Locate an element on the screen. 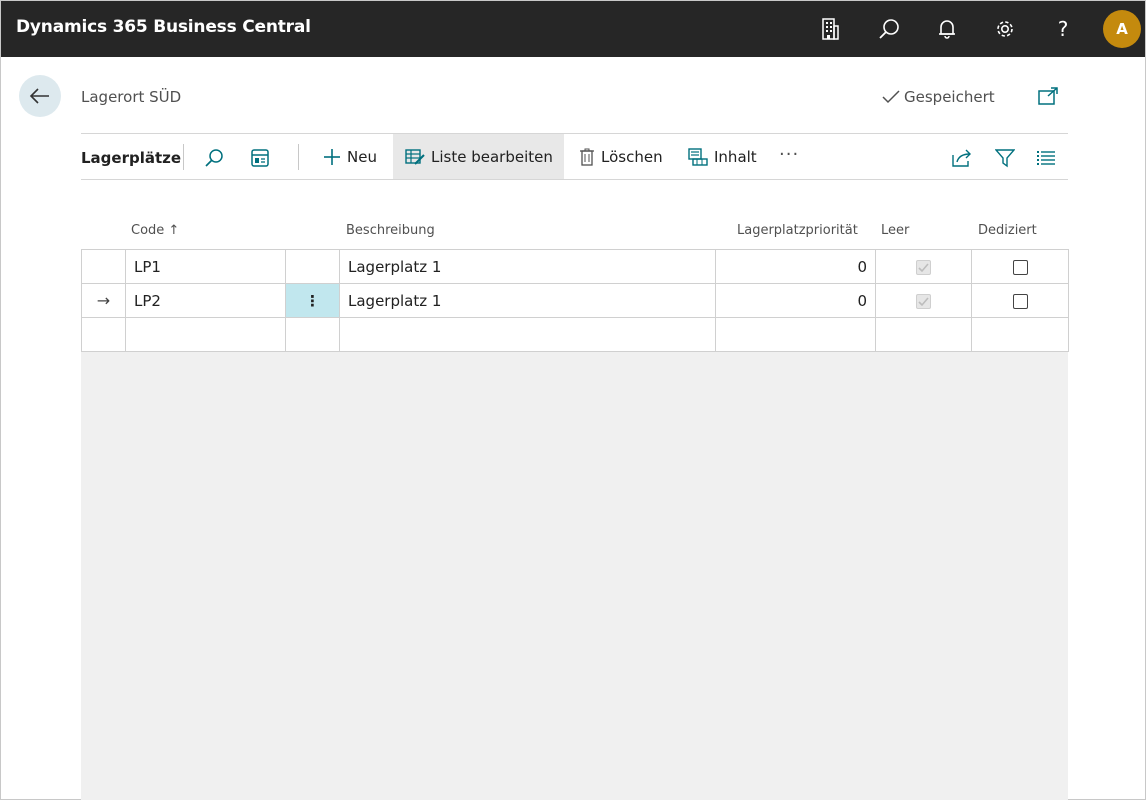  page-title: Lagerort SÜD is located at coordinates (131, 97).